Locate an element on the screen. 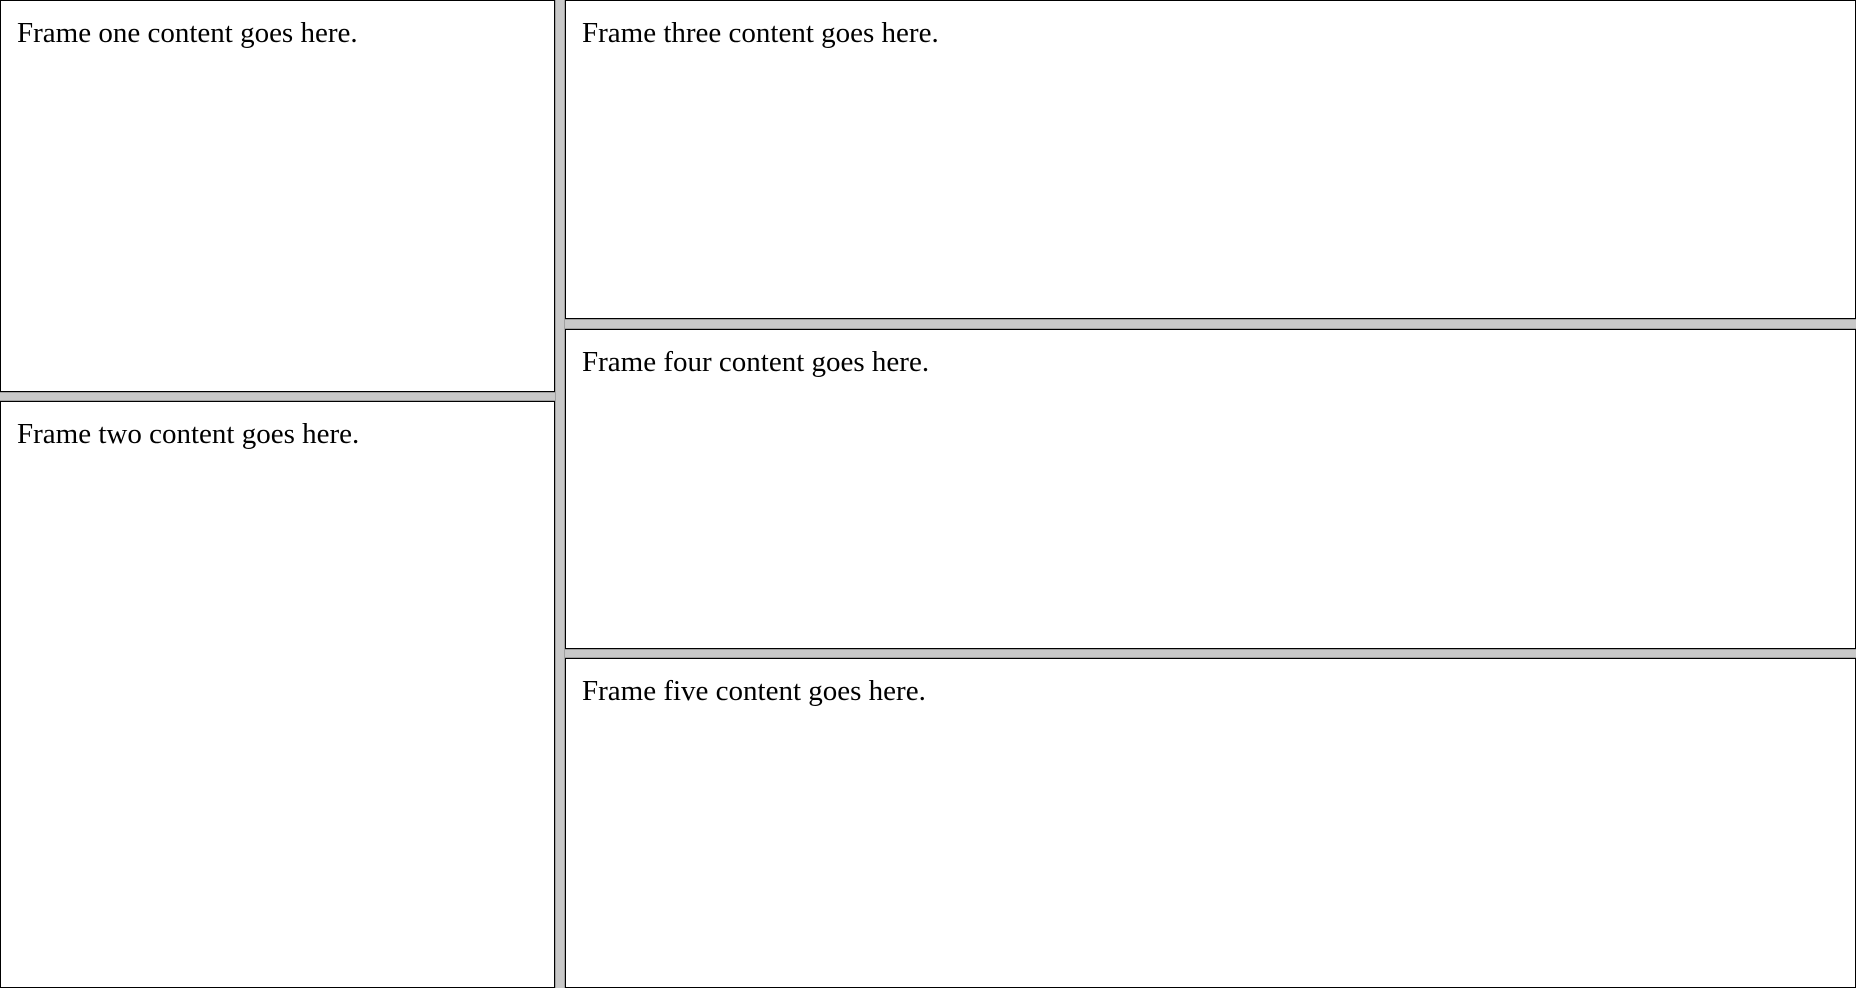 The height and width of the screenshot is (988, 1856). frame-one: Frame one content goes here. is located at coordinates (277, 196).